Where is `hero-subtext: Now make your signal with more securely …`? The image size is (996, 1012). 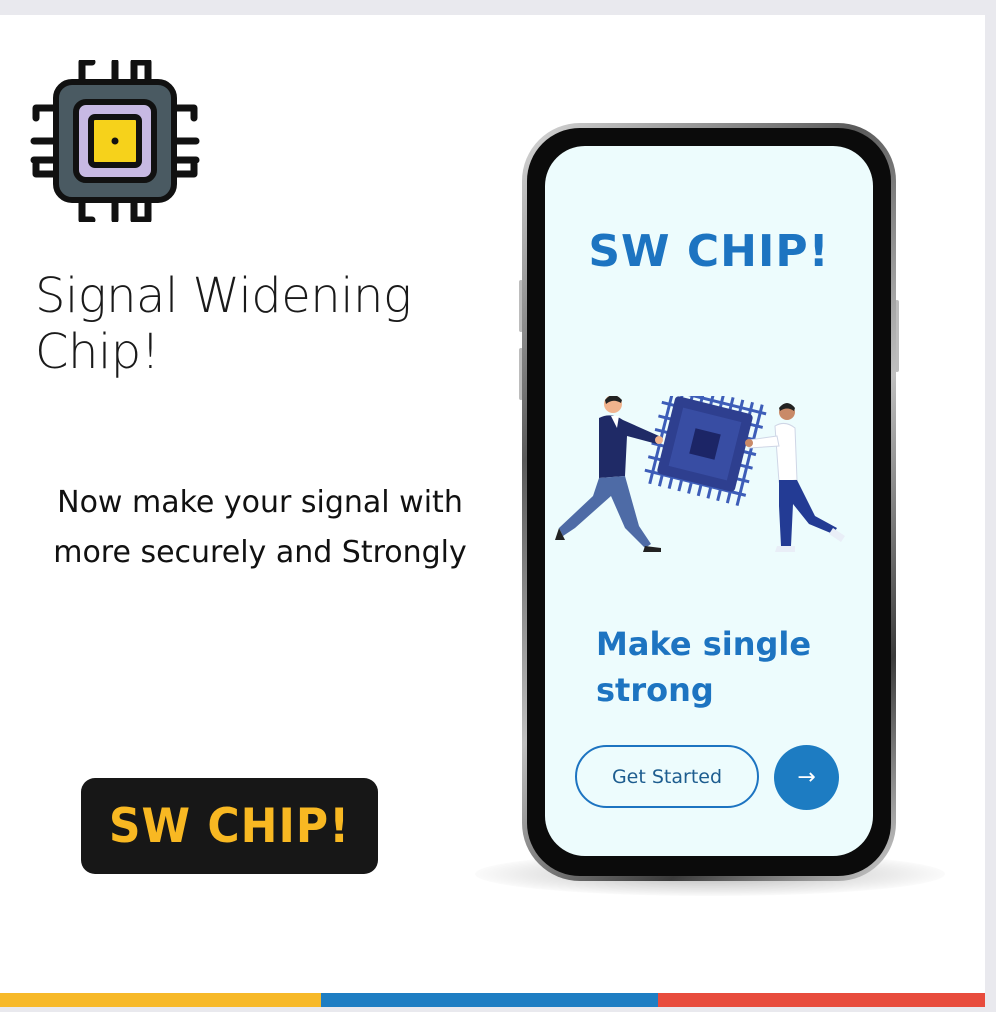
hero-subtext: Now make your signal with more securely … is located at coordinates (260, 527).